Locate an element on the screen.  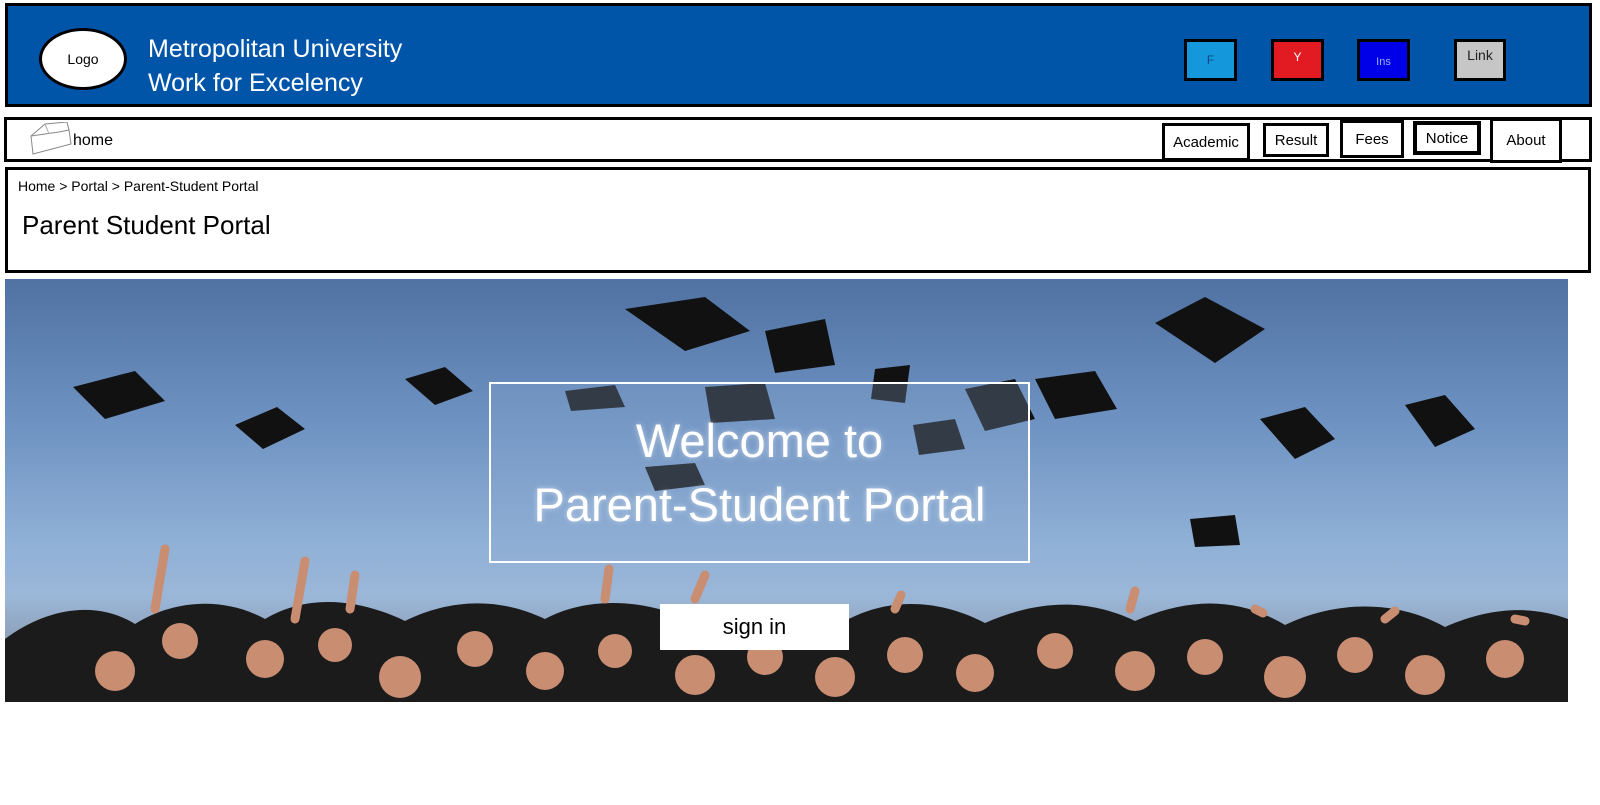
nav-fees: Fees is located at coordinates (1372, 139).